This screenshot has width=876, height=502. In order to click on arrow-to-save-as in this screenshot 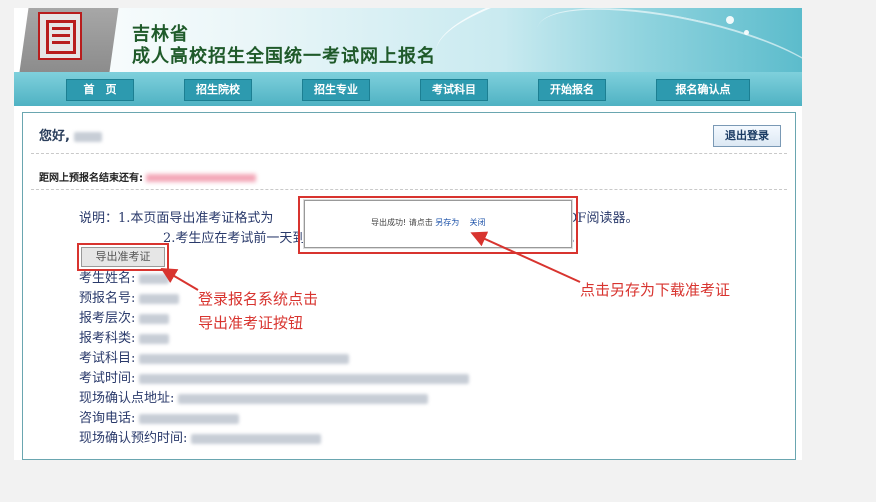, I will do `click(525, 257)`.